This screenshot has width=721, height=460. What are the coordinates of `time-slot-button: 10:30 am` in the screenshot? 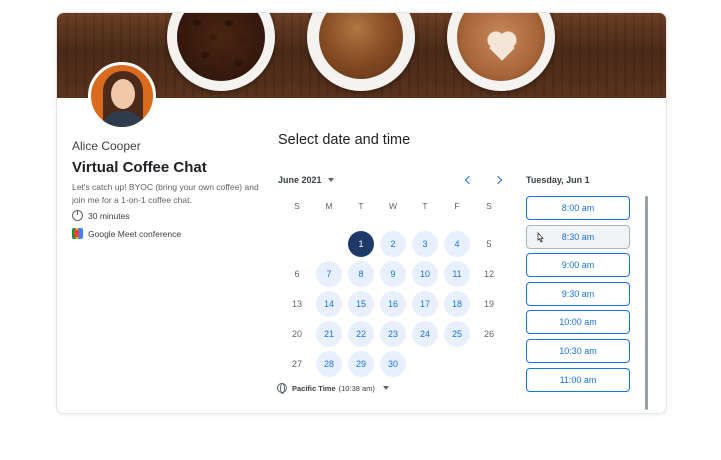 It's located at (578, 350).